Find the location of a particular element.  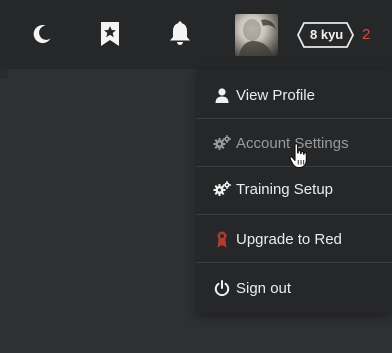

menu-item-label: View Profile is located at coordinates (275, 95).